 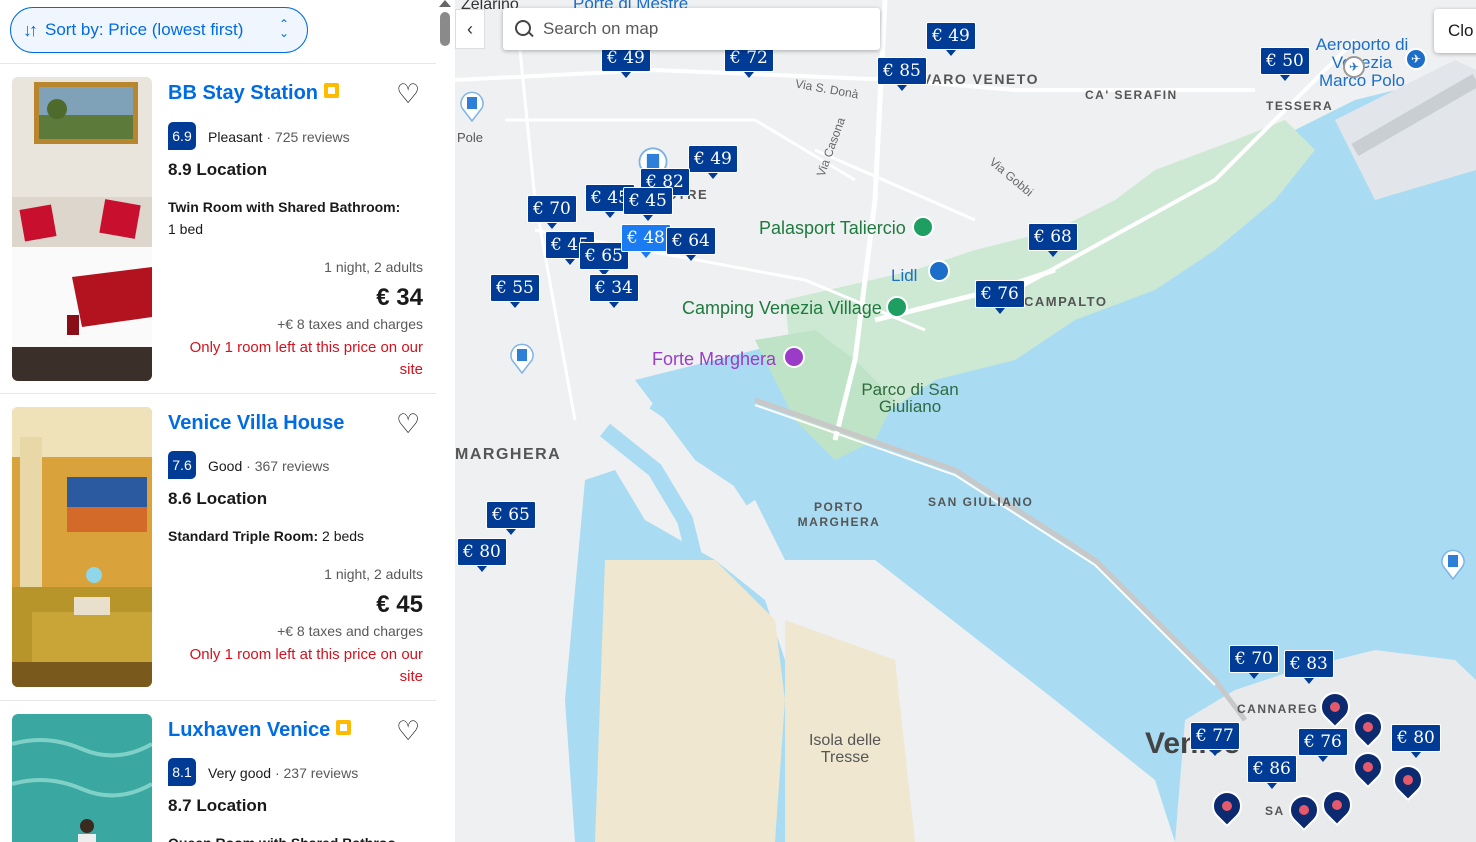 What do you see at coordinates (316, 773) in the screenshot?
I see `review-count: · 237 reviews` at bounding box center [316, 773].